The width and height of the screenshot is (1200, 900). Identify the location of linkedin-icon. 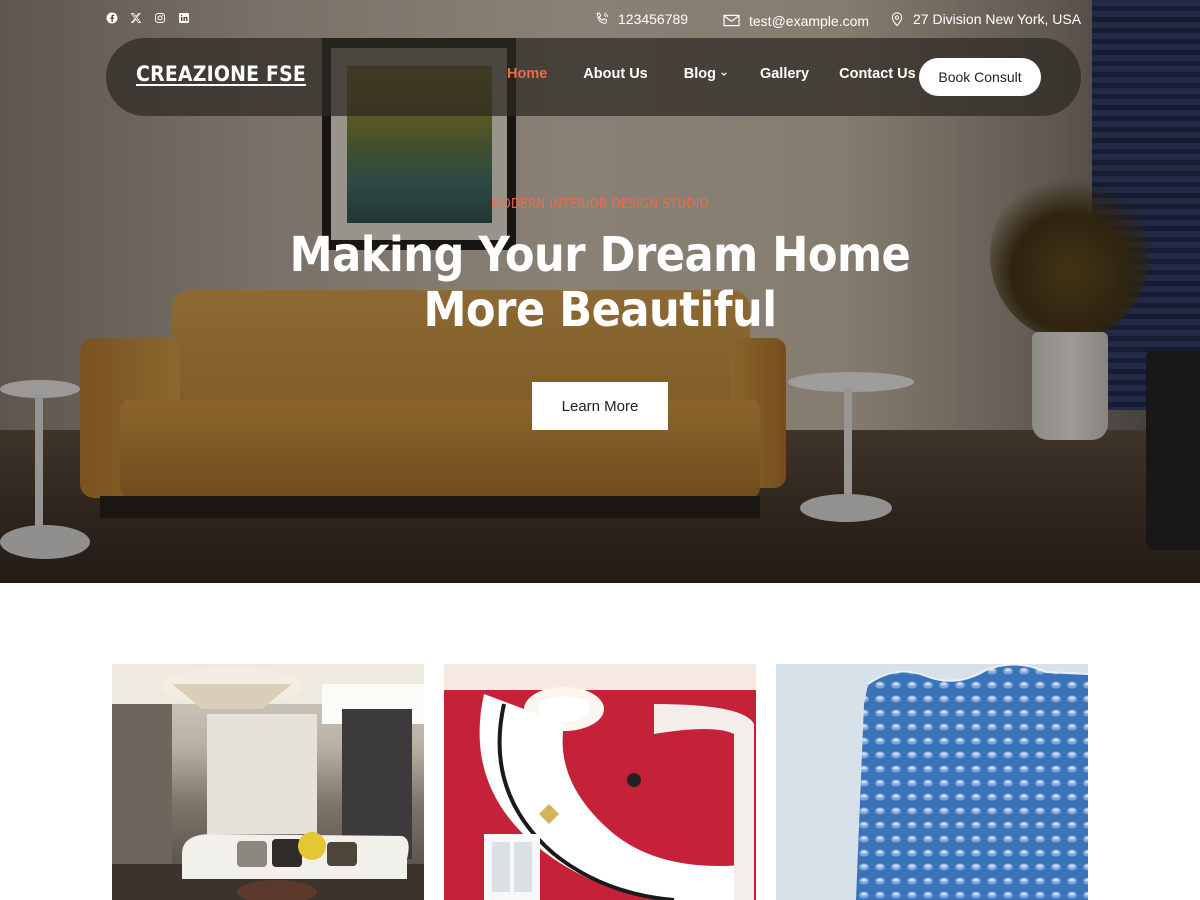
(184, 18).